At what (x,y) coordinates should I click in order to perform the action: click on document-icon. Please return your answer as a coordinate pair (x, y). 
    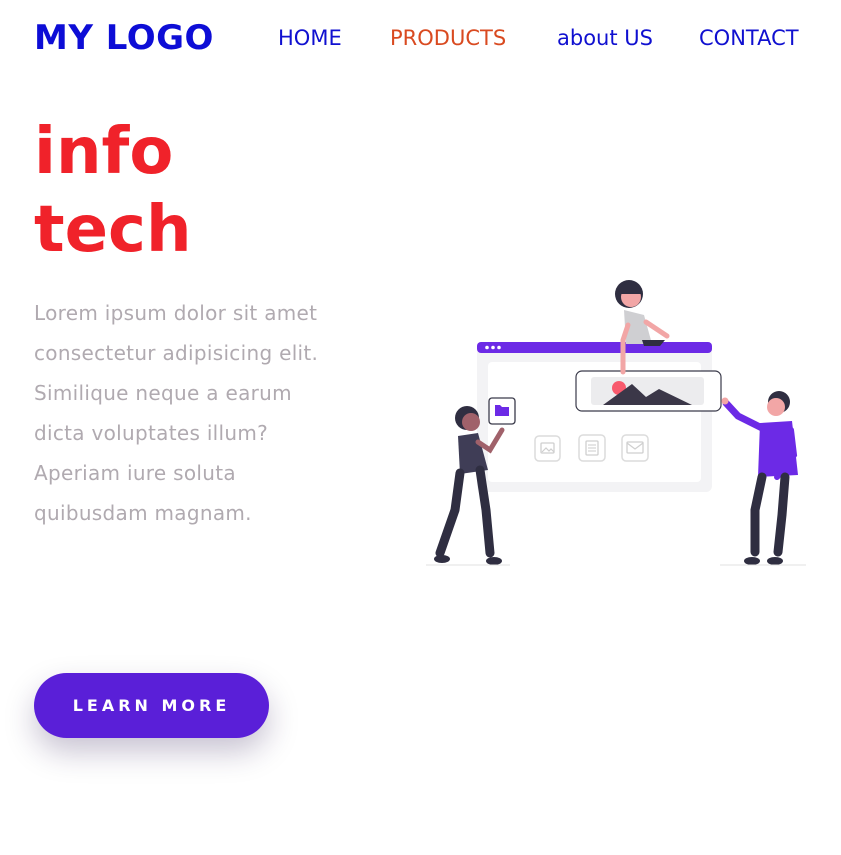
    Looking at the image, I should click on (592, 448).